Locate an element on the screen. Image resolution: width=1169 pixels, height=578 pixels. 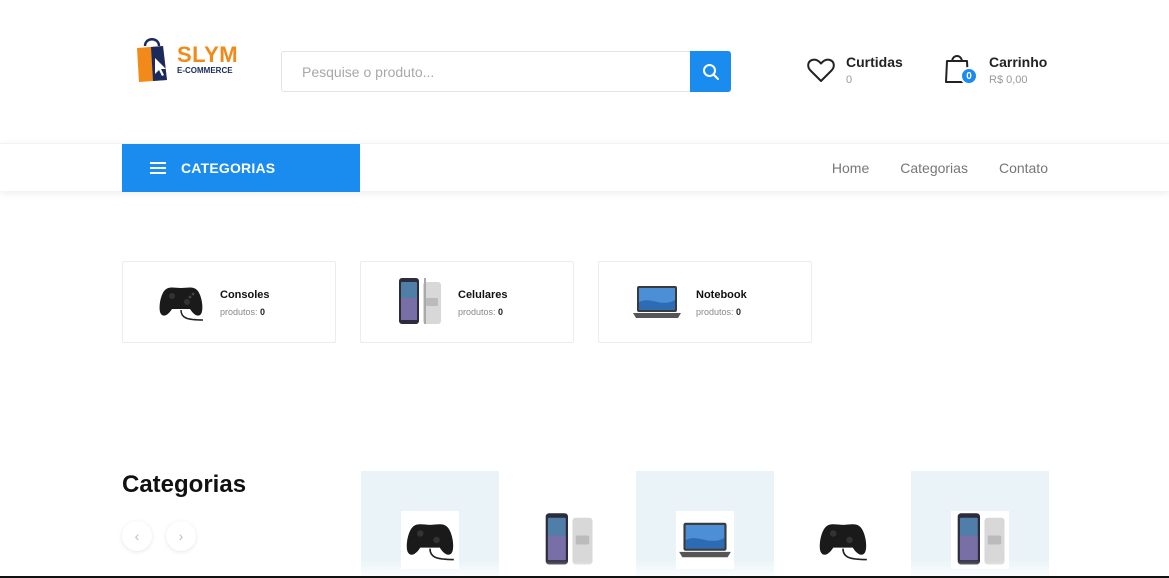
search-button is located at coordinates (710, 71).